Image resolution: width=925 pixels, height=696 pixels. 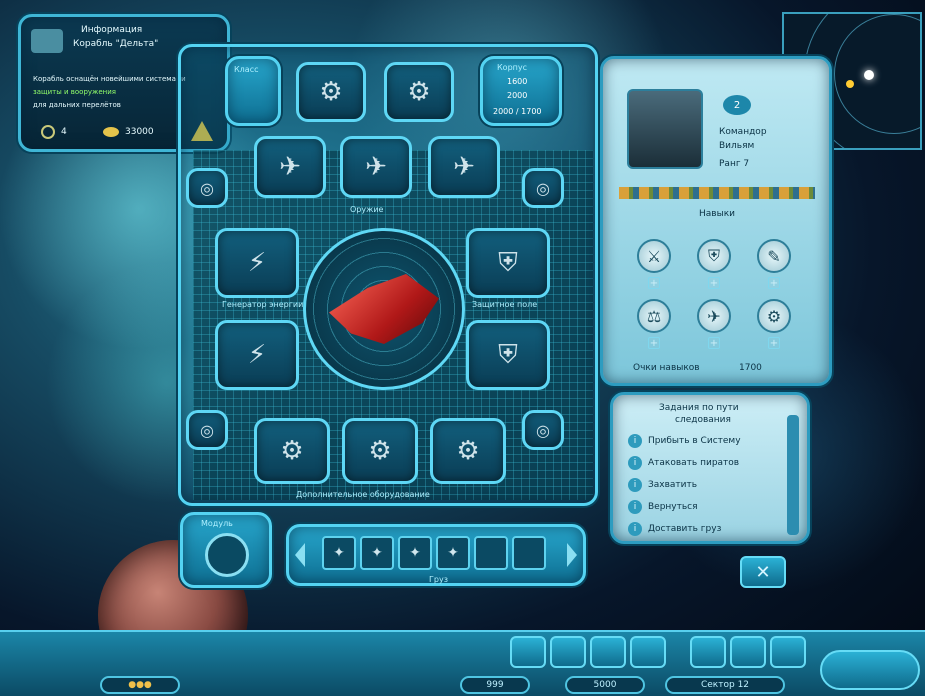 What do you see at coordinates (662, 485) in the screenshot?
I see `quest-item: i Захватить` at bounding box center [662, 485].